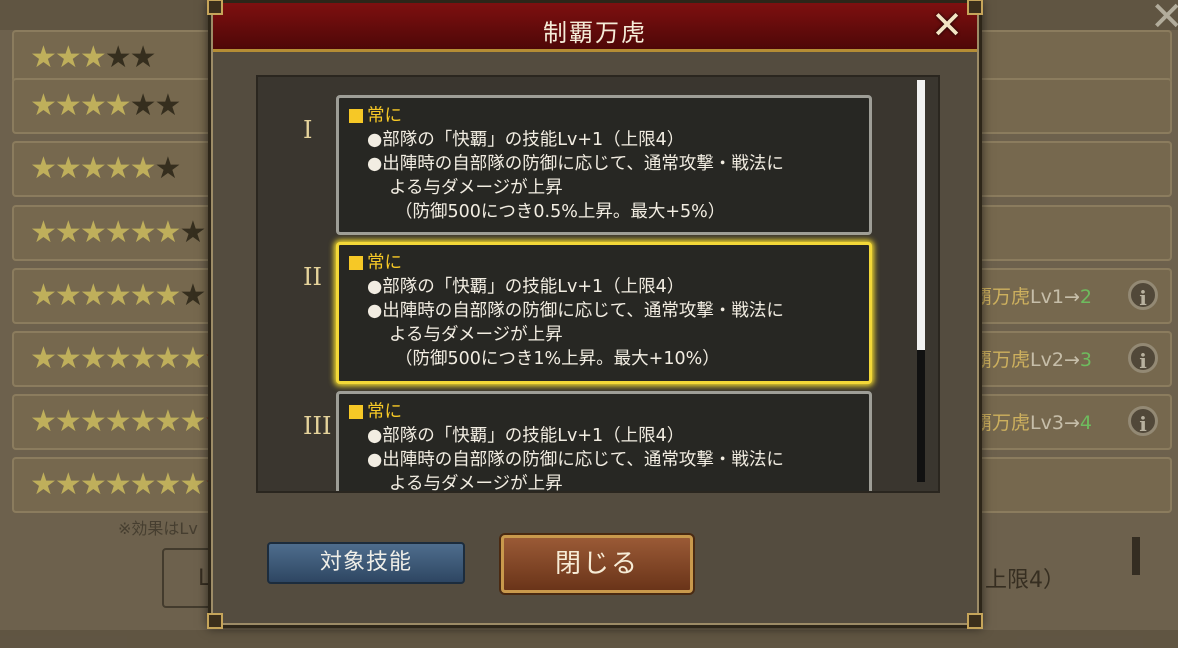 This screenshot has width=1178, height=648. Describe the element at coordinates (312, 277) in the screenshot. I see `tier-number: II` at that location.